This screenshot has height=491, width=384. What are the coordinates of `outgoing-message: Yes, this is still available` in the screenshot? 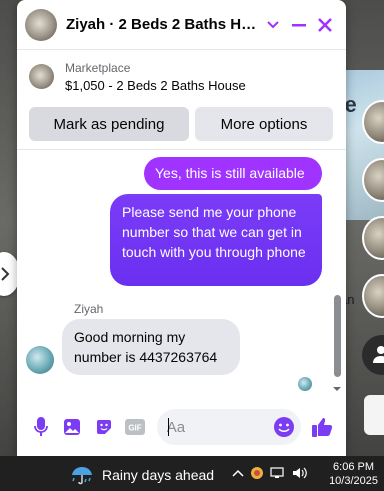 It's located at (233, 173).